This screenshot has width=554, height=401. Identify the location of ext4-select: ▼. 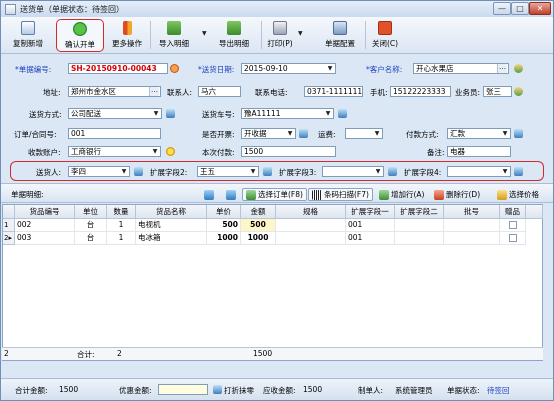
(479, 171).